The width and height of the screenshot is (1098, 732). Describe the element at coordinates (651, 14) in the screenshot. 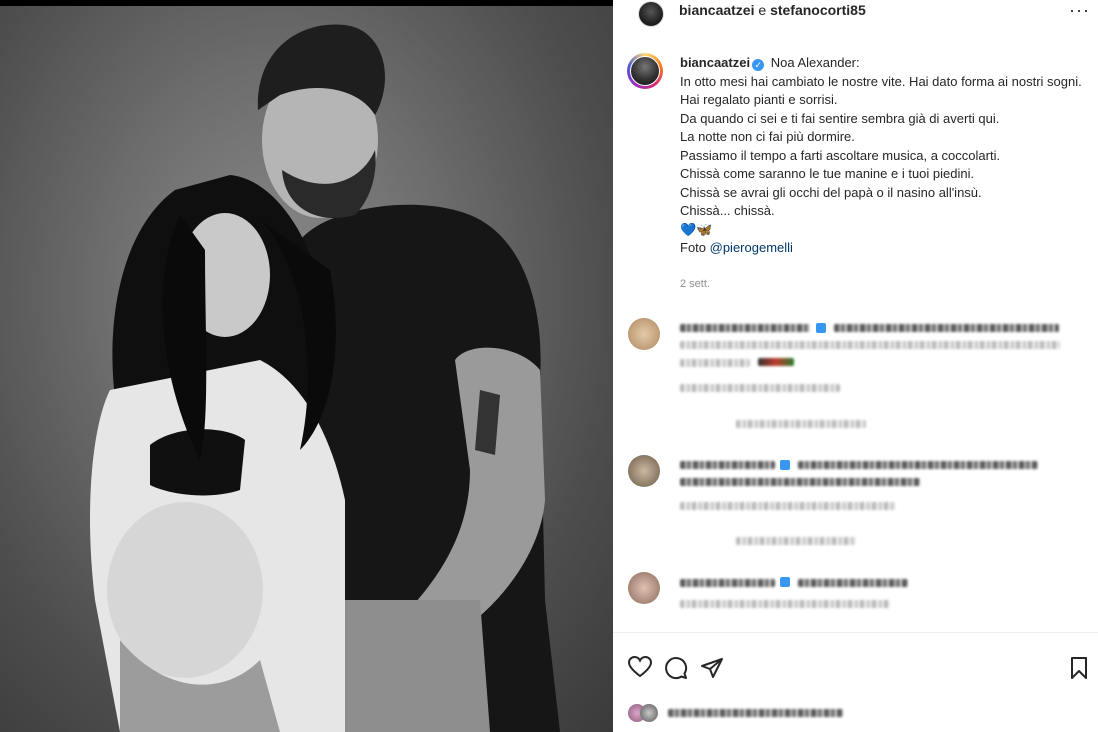

I see `author-avatar` at that location.